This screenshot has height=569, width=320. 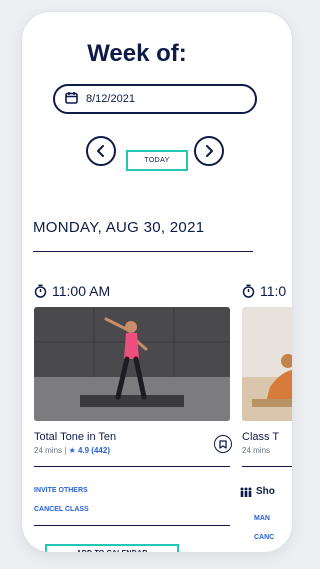 I want to click on show-label: Sho, so click(x=265, y=491).